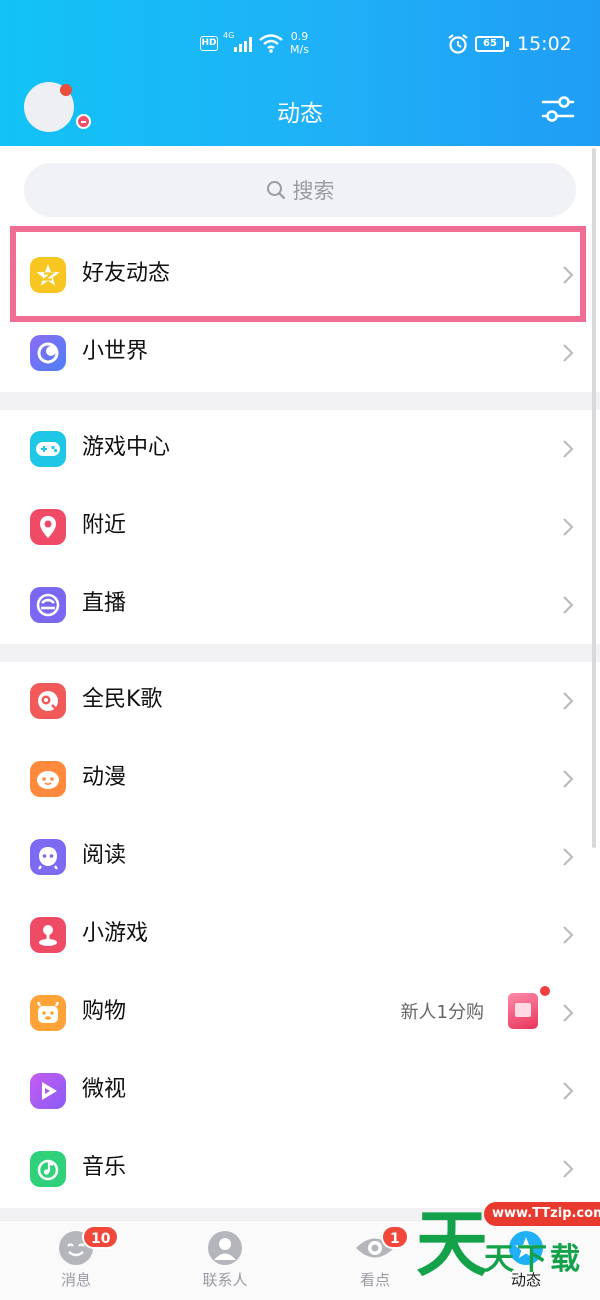 The image size is (600, 1300). I want to click on scrollbar, so click(594, 498).